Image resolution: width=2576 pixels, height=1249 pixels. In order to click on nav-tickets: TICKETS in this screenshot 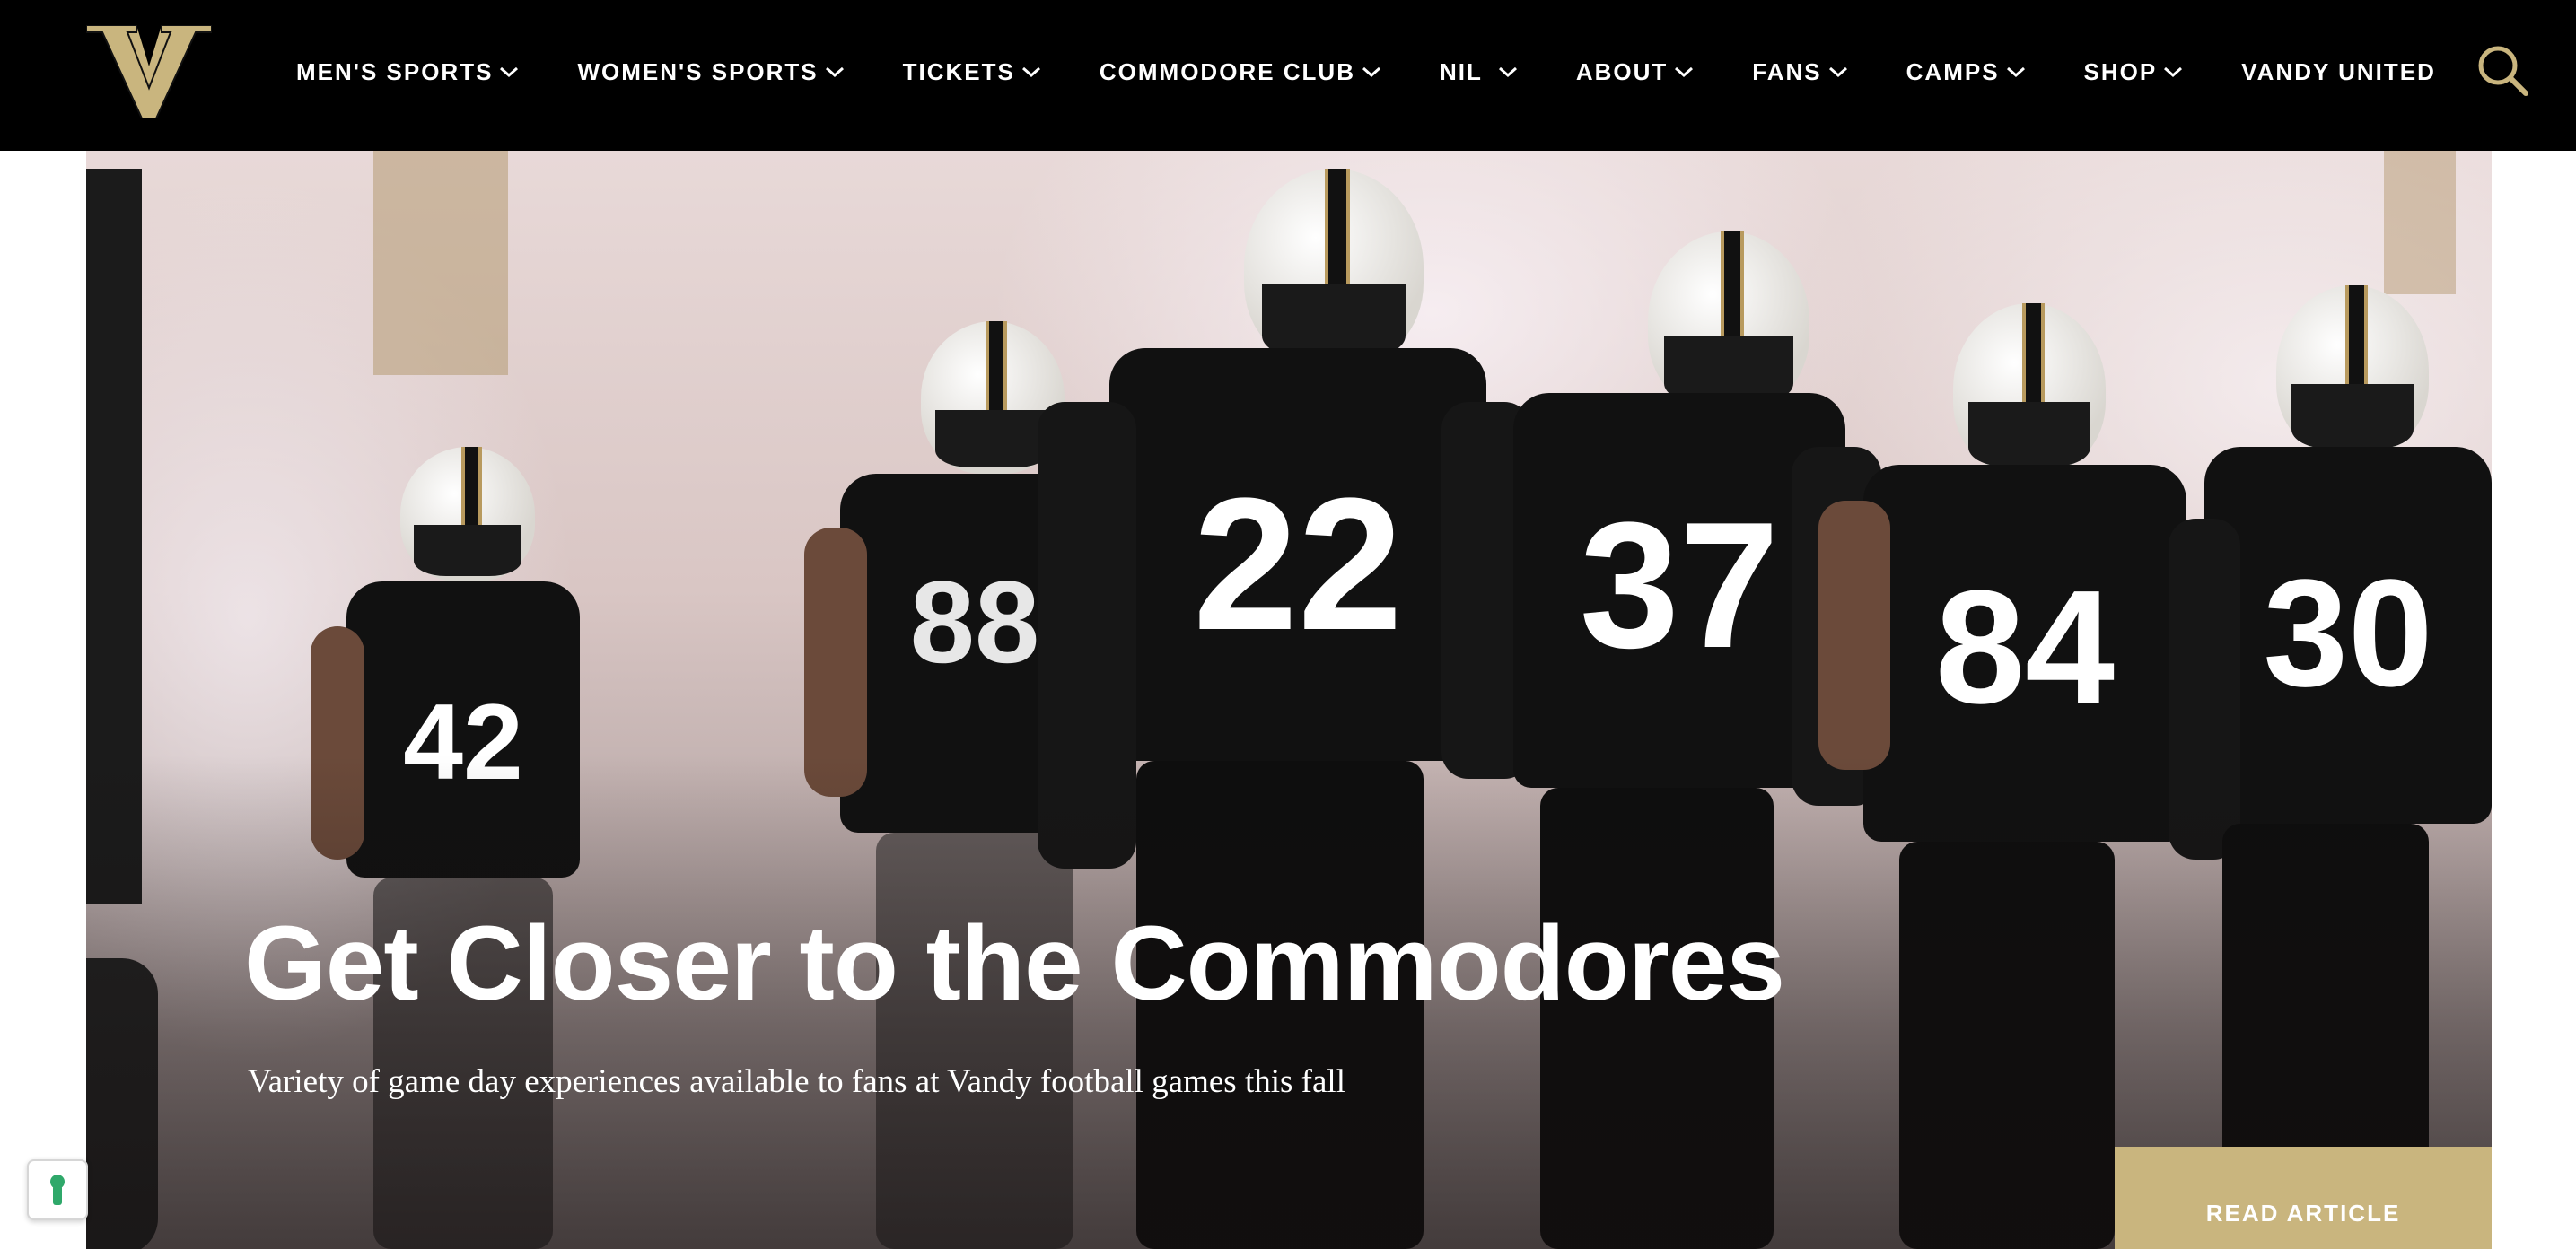, I will do `click(973, 72)`.